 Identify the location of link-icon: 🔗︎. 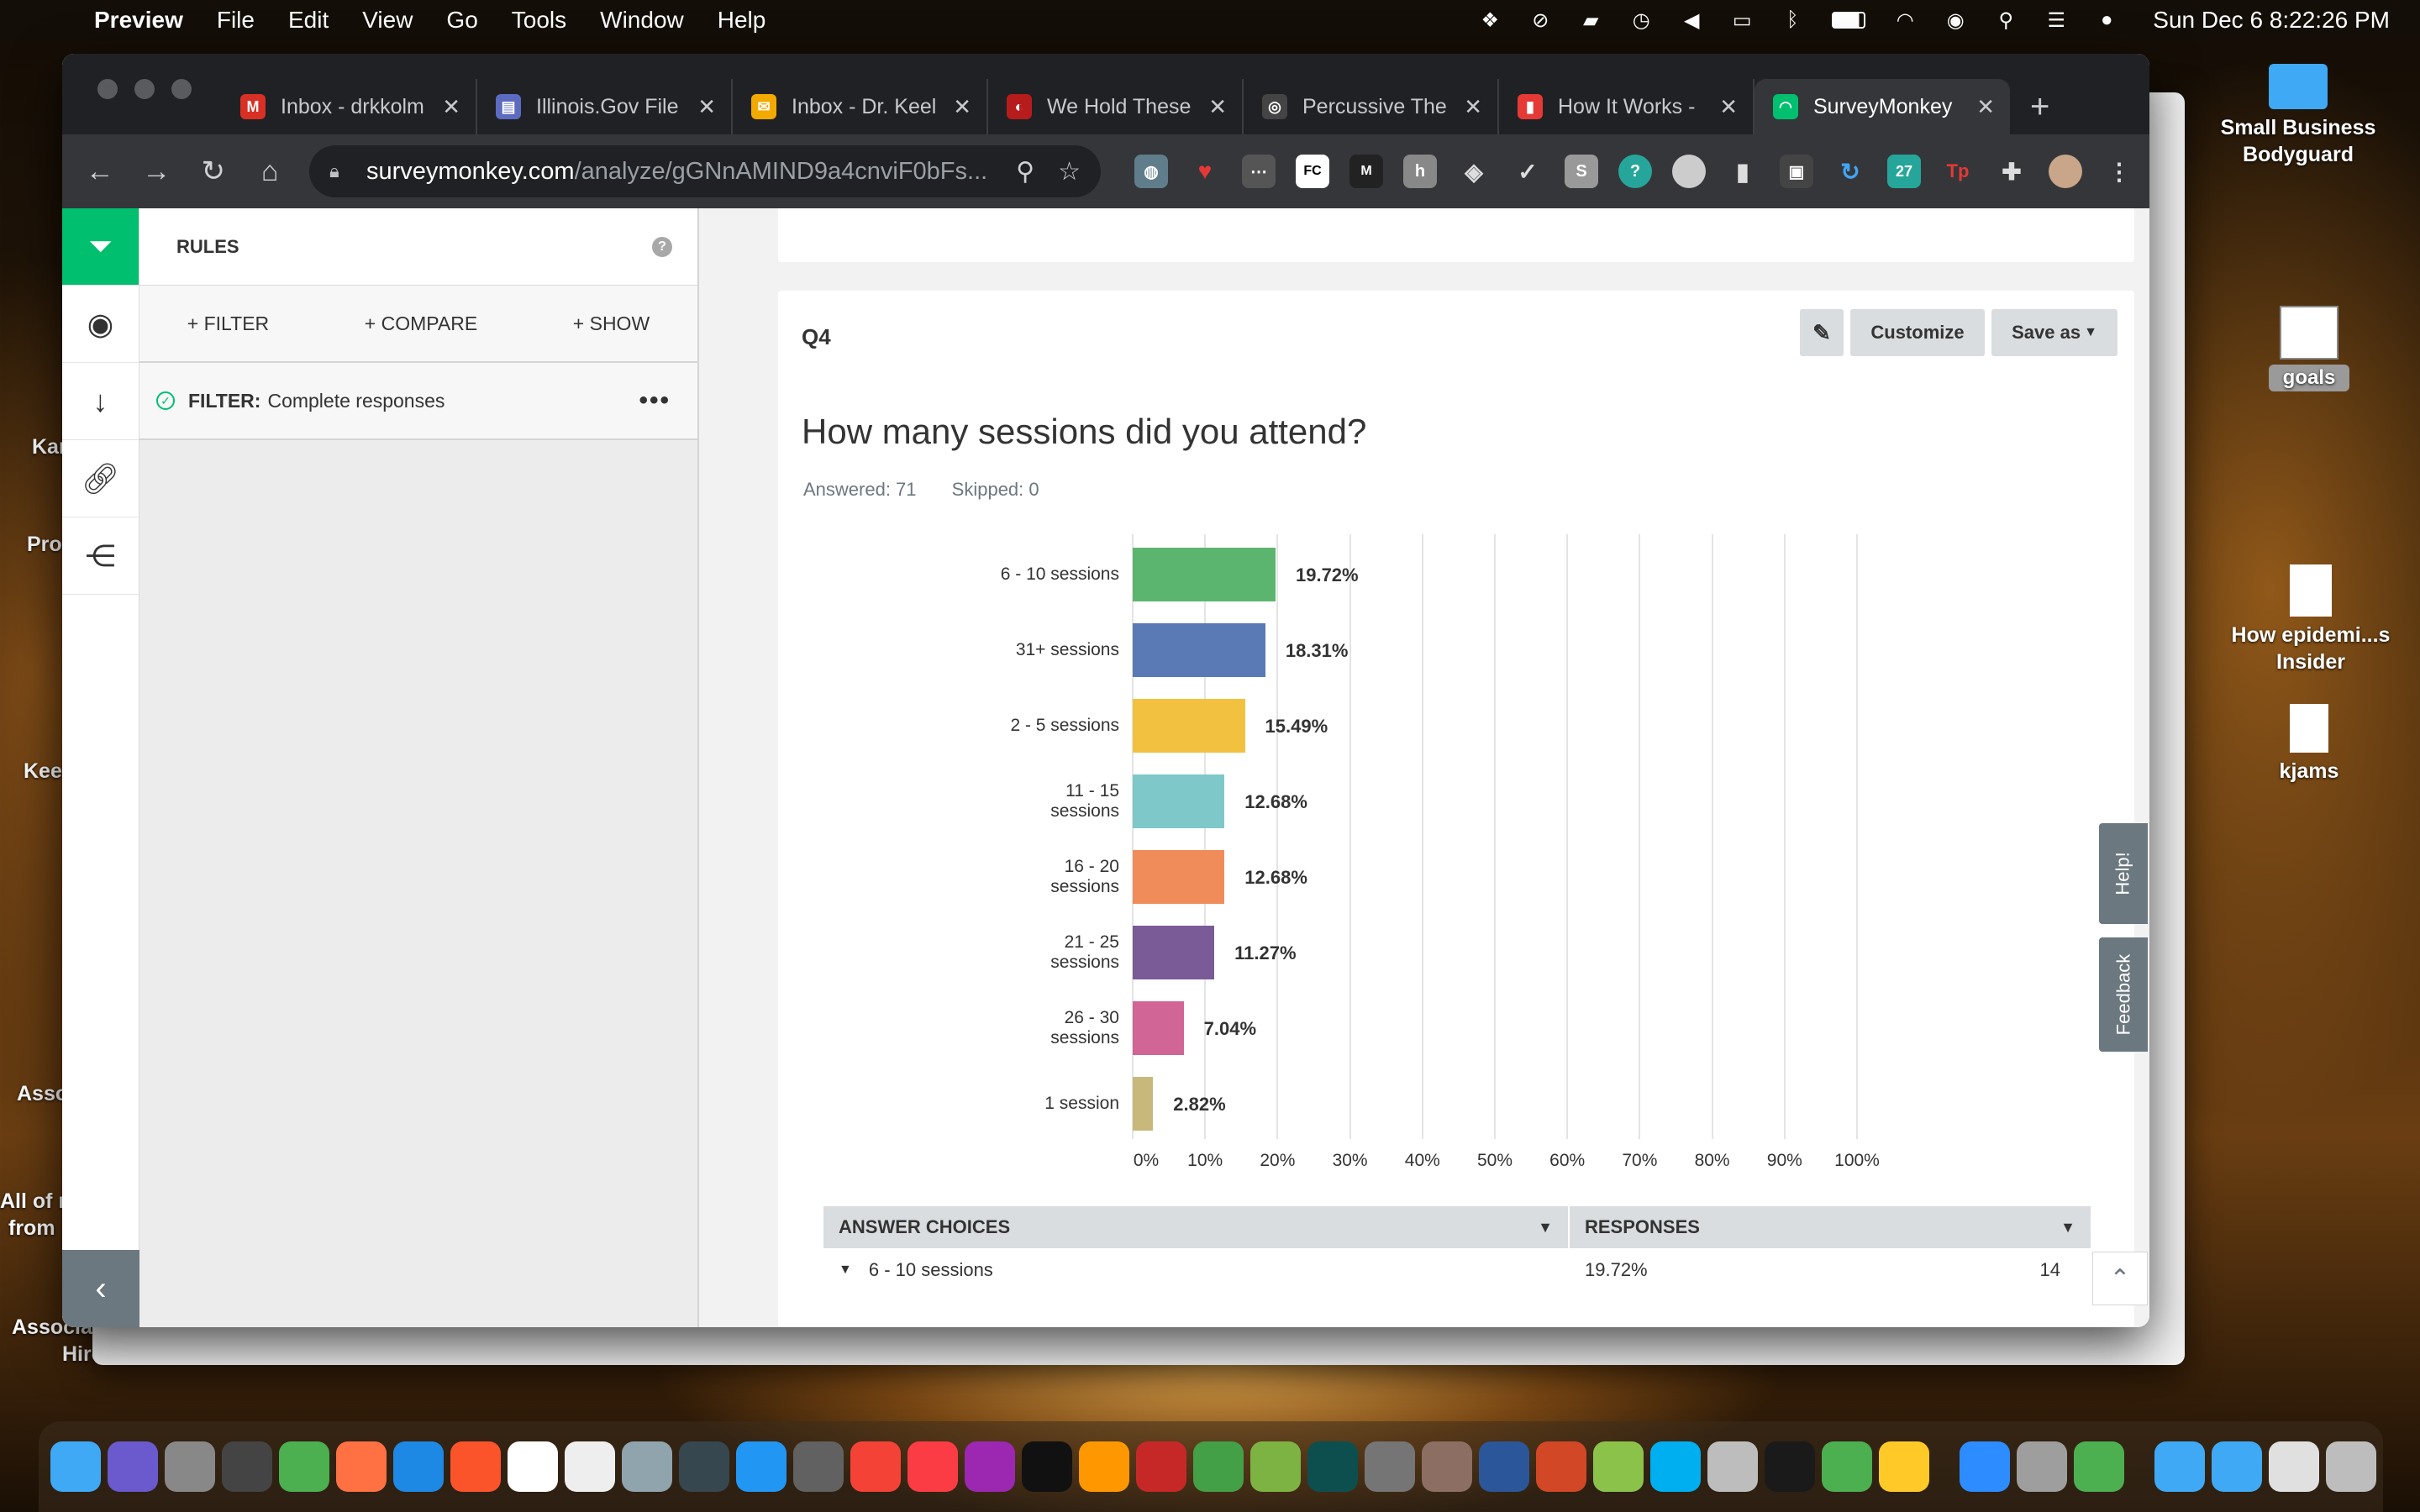
(100, 478).